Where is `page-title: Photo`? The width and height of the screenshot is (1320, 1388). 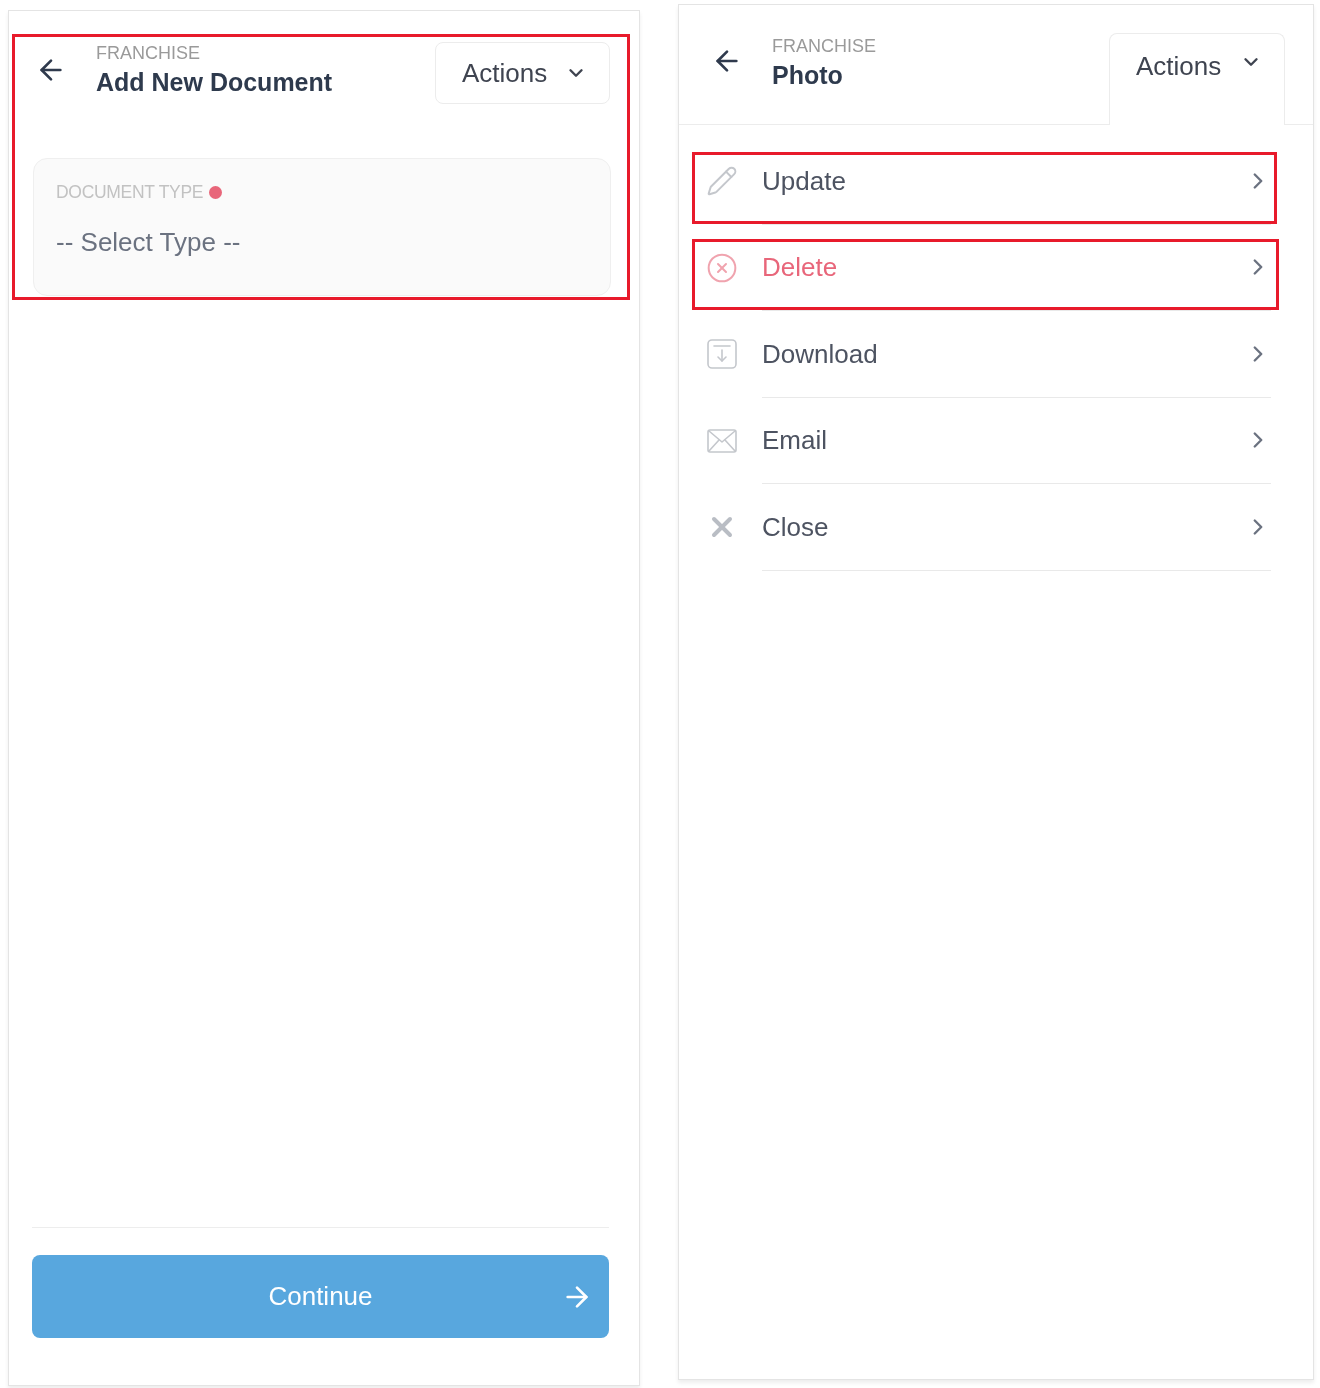
page-title: Photo is located at coordinates (808, 75).